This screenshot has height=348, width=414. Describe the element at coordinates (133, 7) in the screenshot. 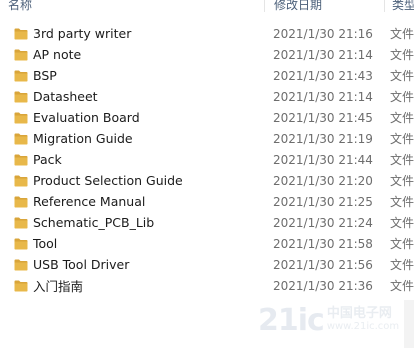

I see `column-header-name: 名称` at that location.